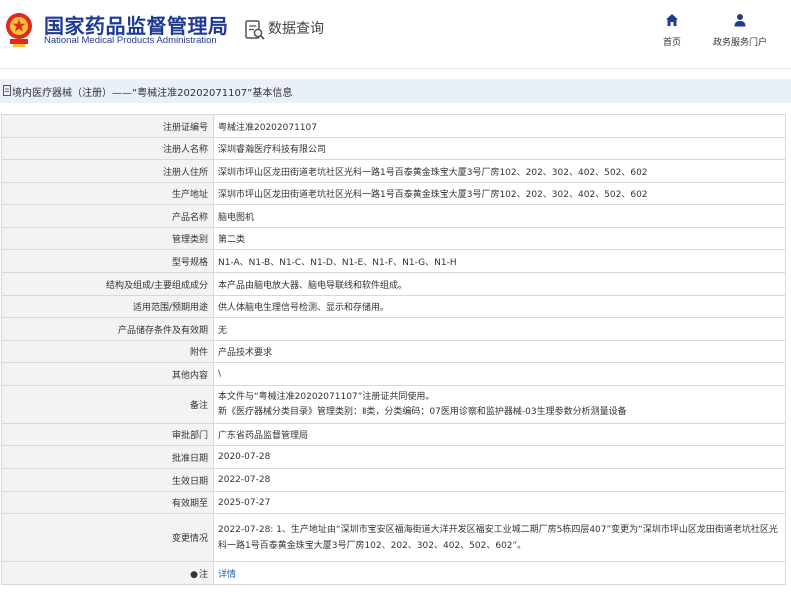 This screenshot has width=791, height=601. Describe the element at coordinates (671, 43) in the screenshot. I see `nav-home-label: 首页` at that location.